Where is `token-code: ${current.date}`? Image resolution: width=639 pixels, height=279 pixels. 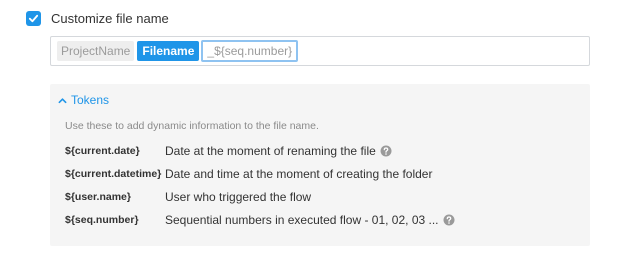
token-code: ${current.date} is located at coordinates (102, 151).